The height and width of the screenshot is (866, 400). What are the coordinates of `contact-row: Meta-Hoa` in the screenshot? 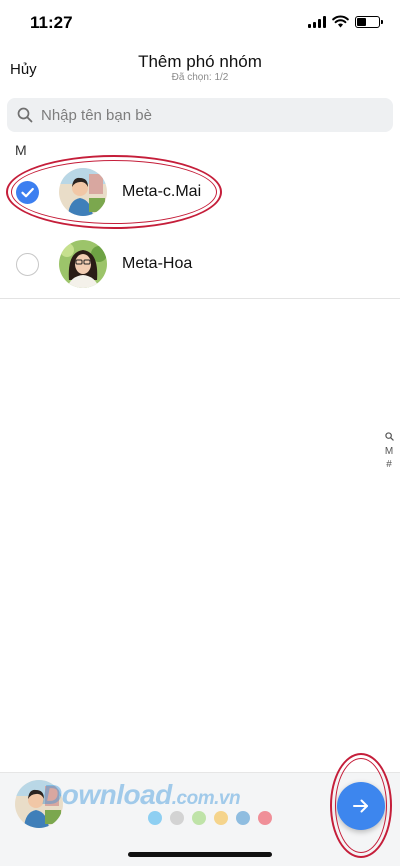 It's located at (200, 264).